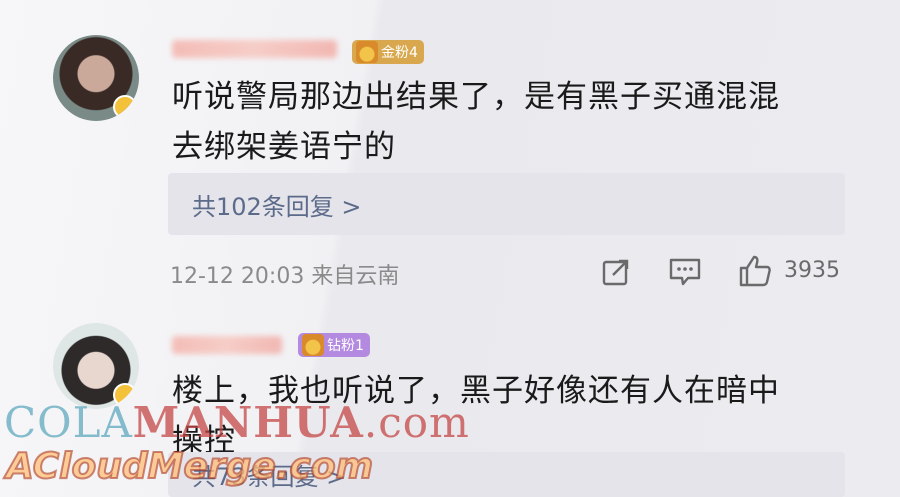 This screenshot has width=900, height=497. Describe the element at coordinates (616, 272) in the screenshot. I see `share-icon` at that location.